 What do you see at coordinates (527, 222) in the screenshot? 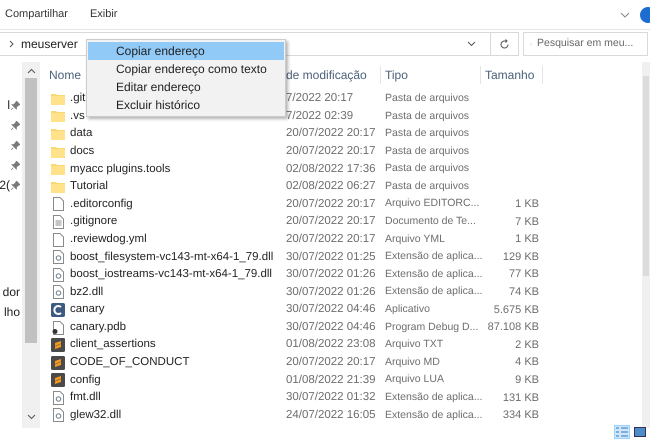
I see `size-cell-text: 7 KB` at bounding box center [527, 222].